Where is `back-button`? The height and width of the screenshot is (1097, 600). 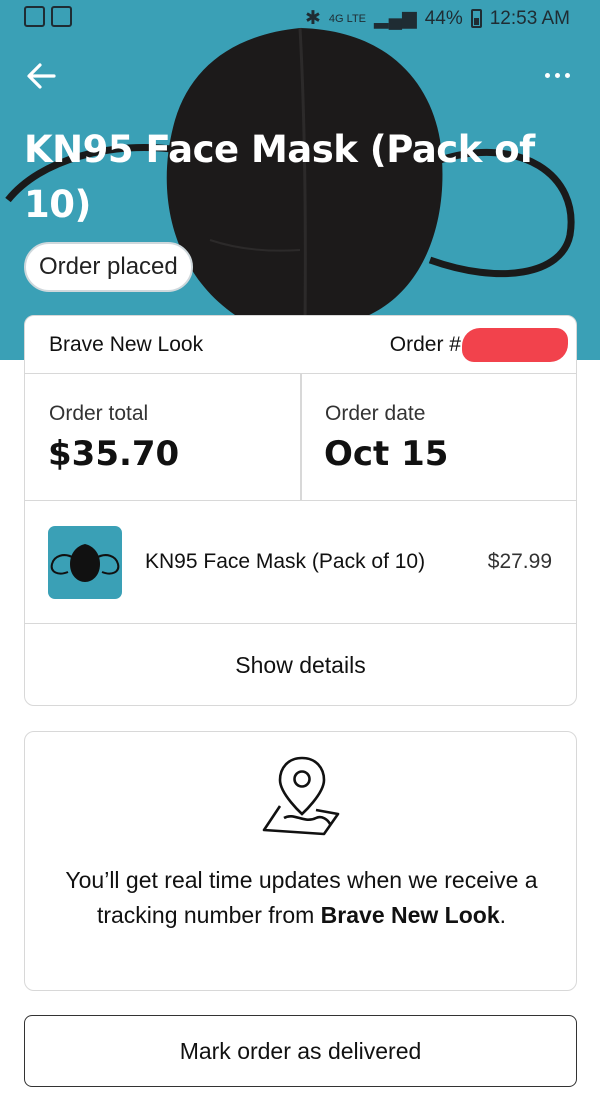 back-button is located at coordinates (42, 76).